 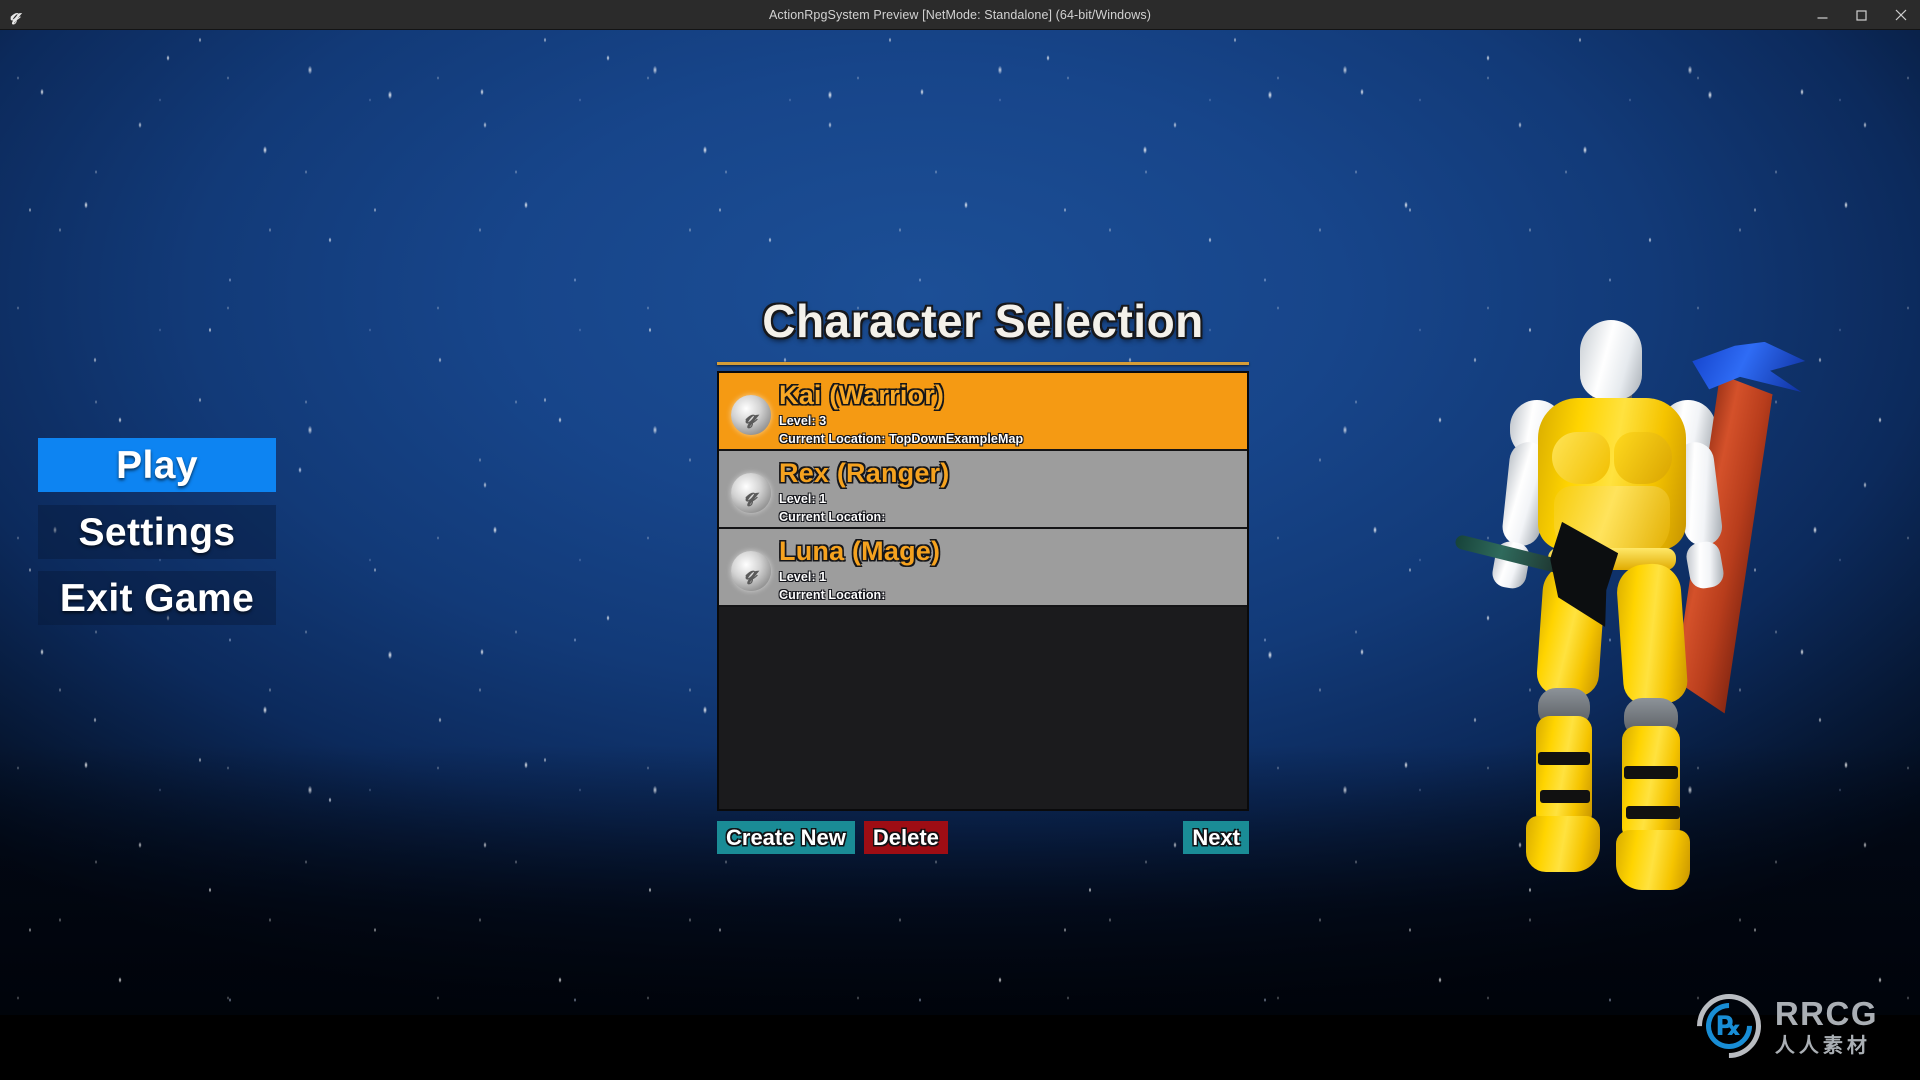 What do you see at coordinates (1900, 15) in the screenshot?
I see `close-icon` at bounding box center [1900, 15].